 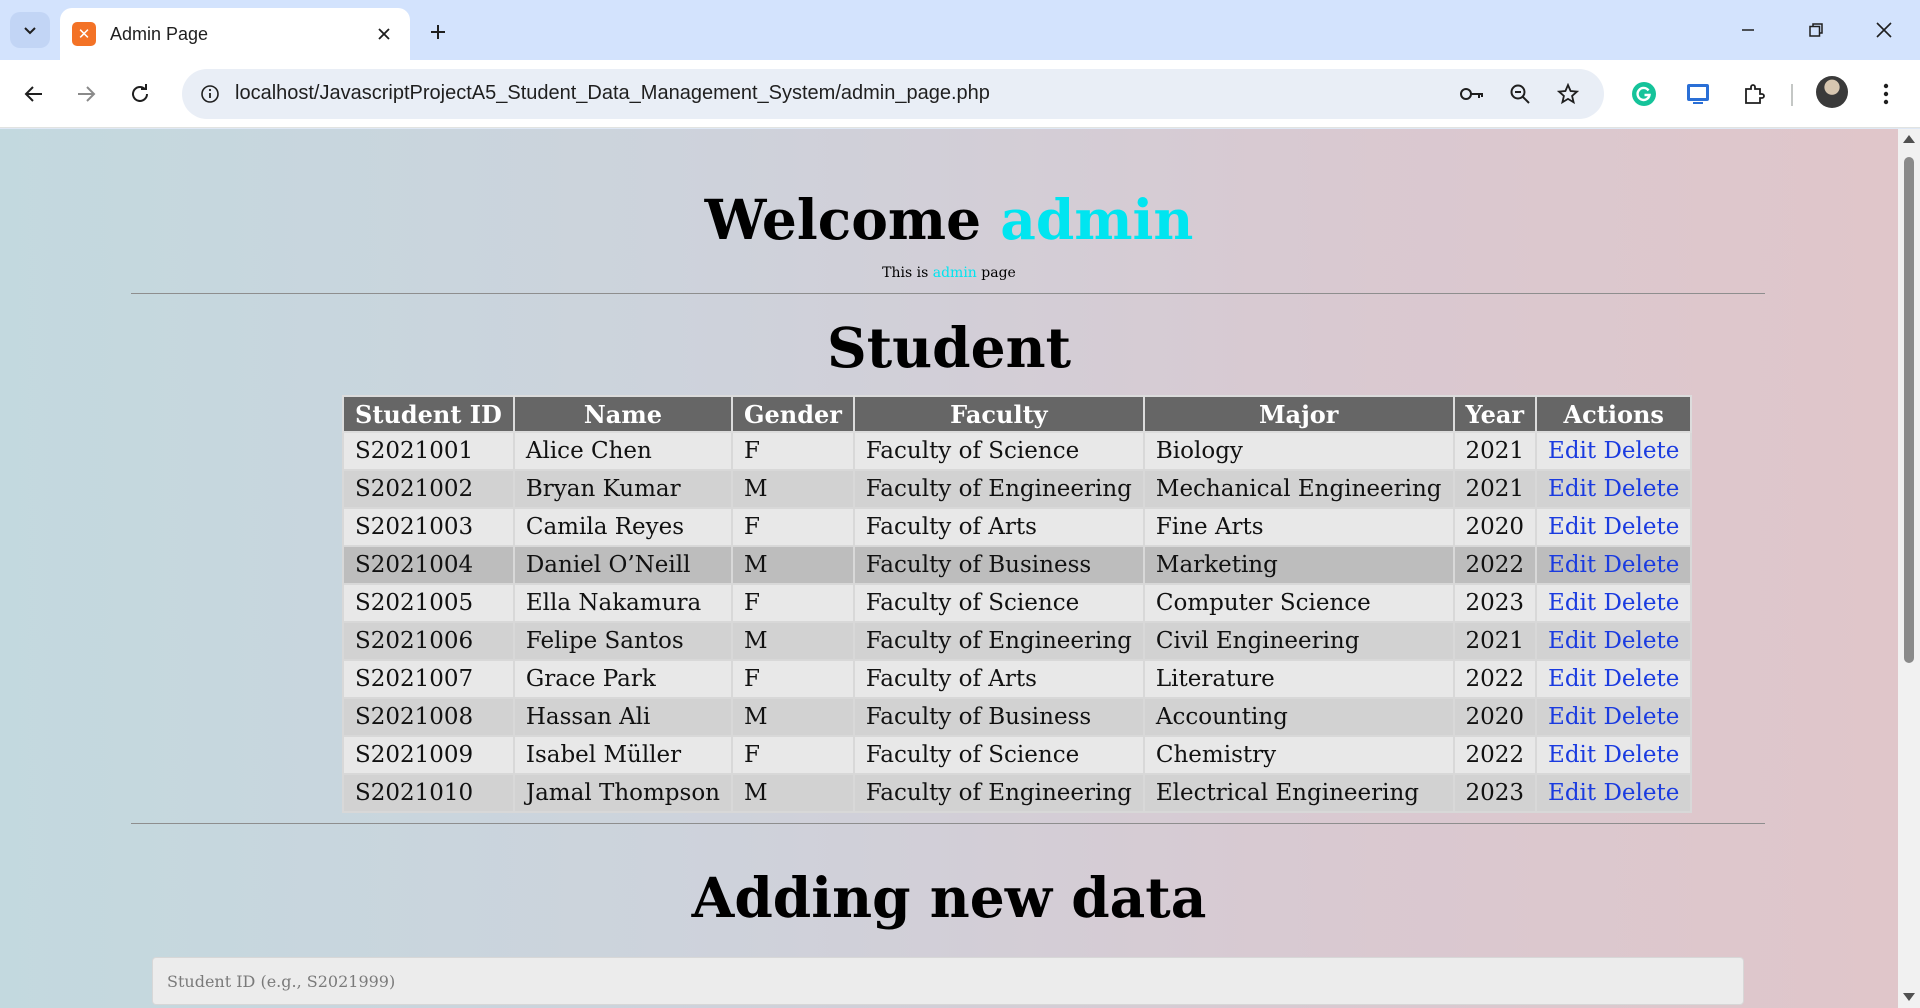 I want to click on page-scrollbar, so click(x=1909, y=568).